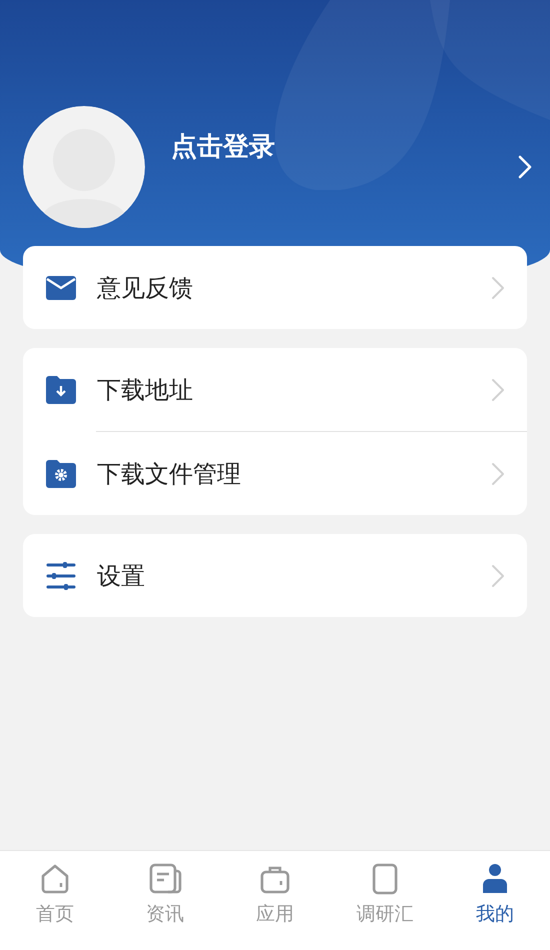  Describe the element at coordinates (495, 900) in the screenshot. I see `tab: 我的` at that location.